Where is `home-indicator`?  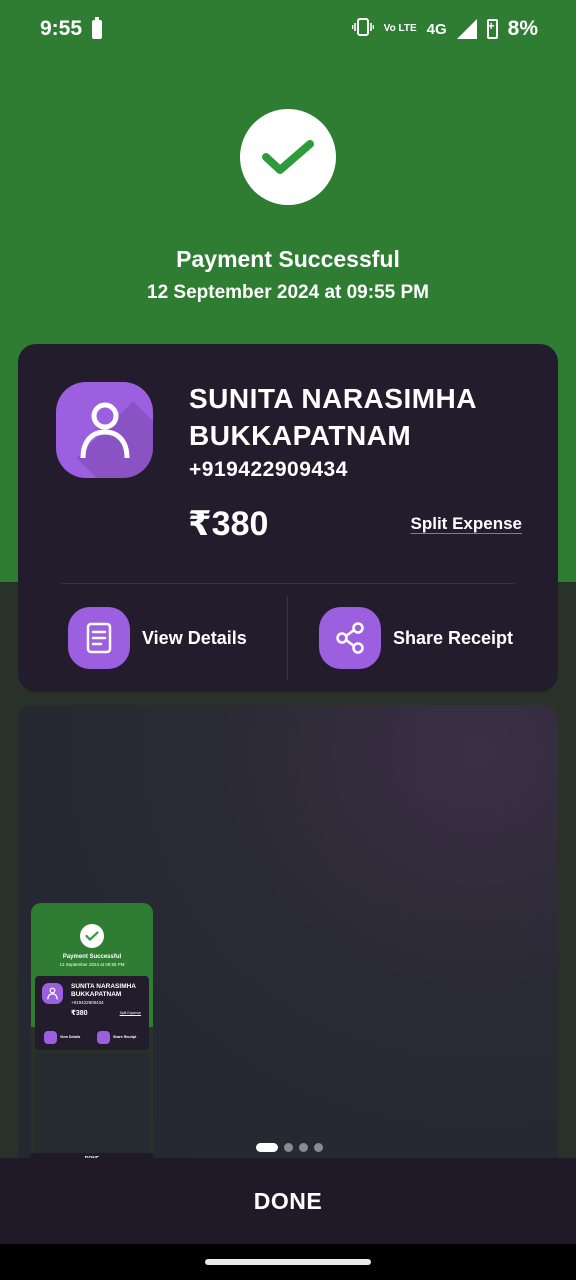 home-indicator is located at coordinates (288, 1262).